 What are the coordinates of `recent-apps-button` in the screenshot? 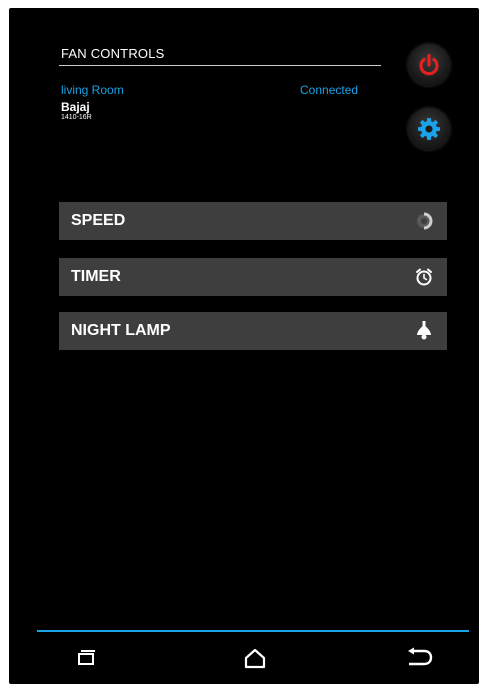 It's located at (86, 658).